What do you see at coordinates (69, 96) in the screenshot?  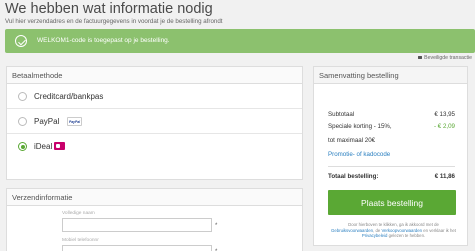 I see `payment-option-label: Creditcard/bankpas` at bounding box center [69, 96].